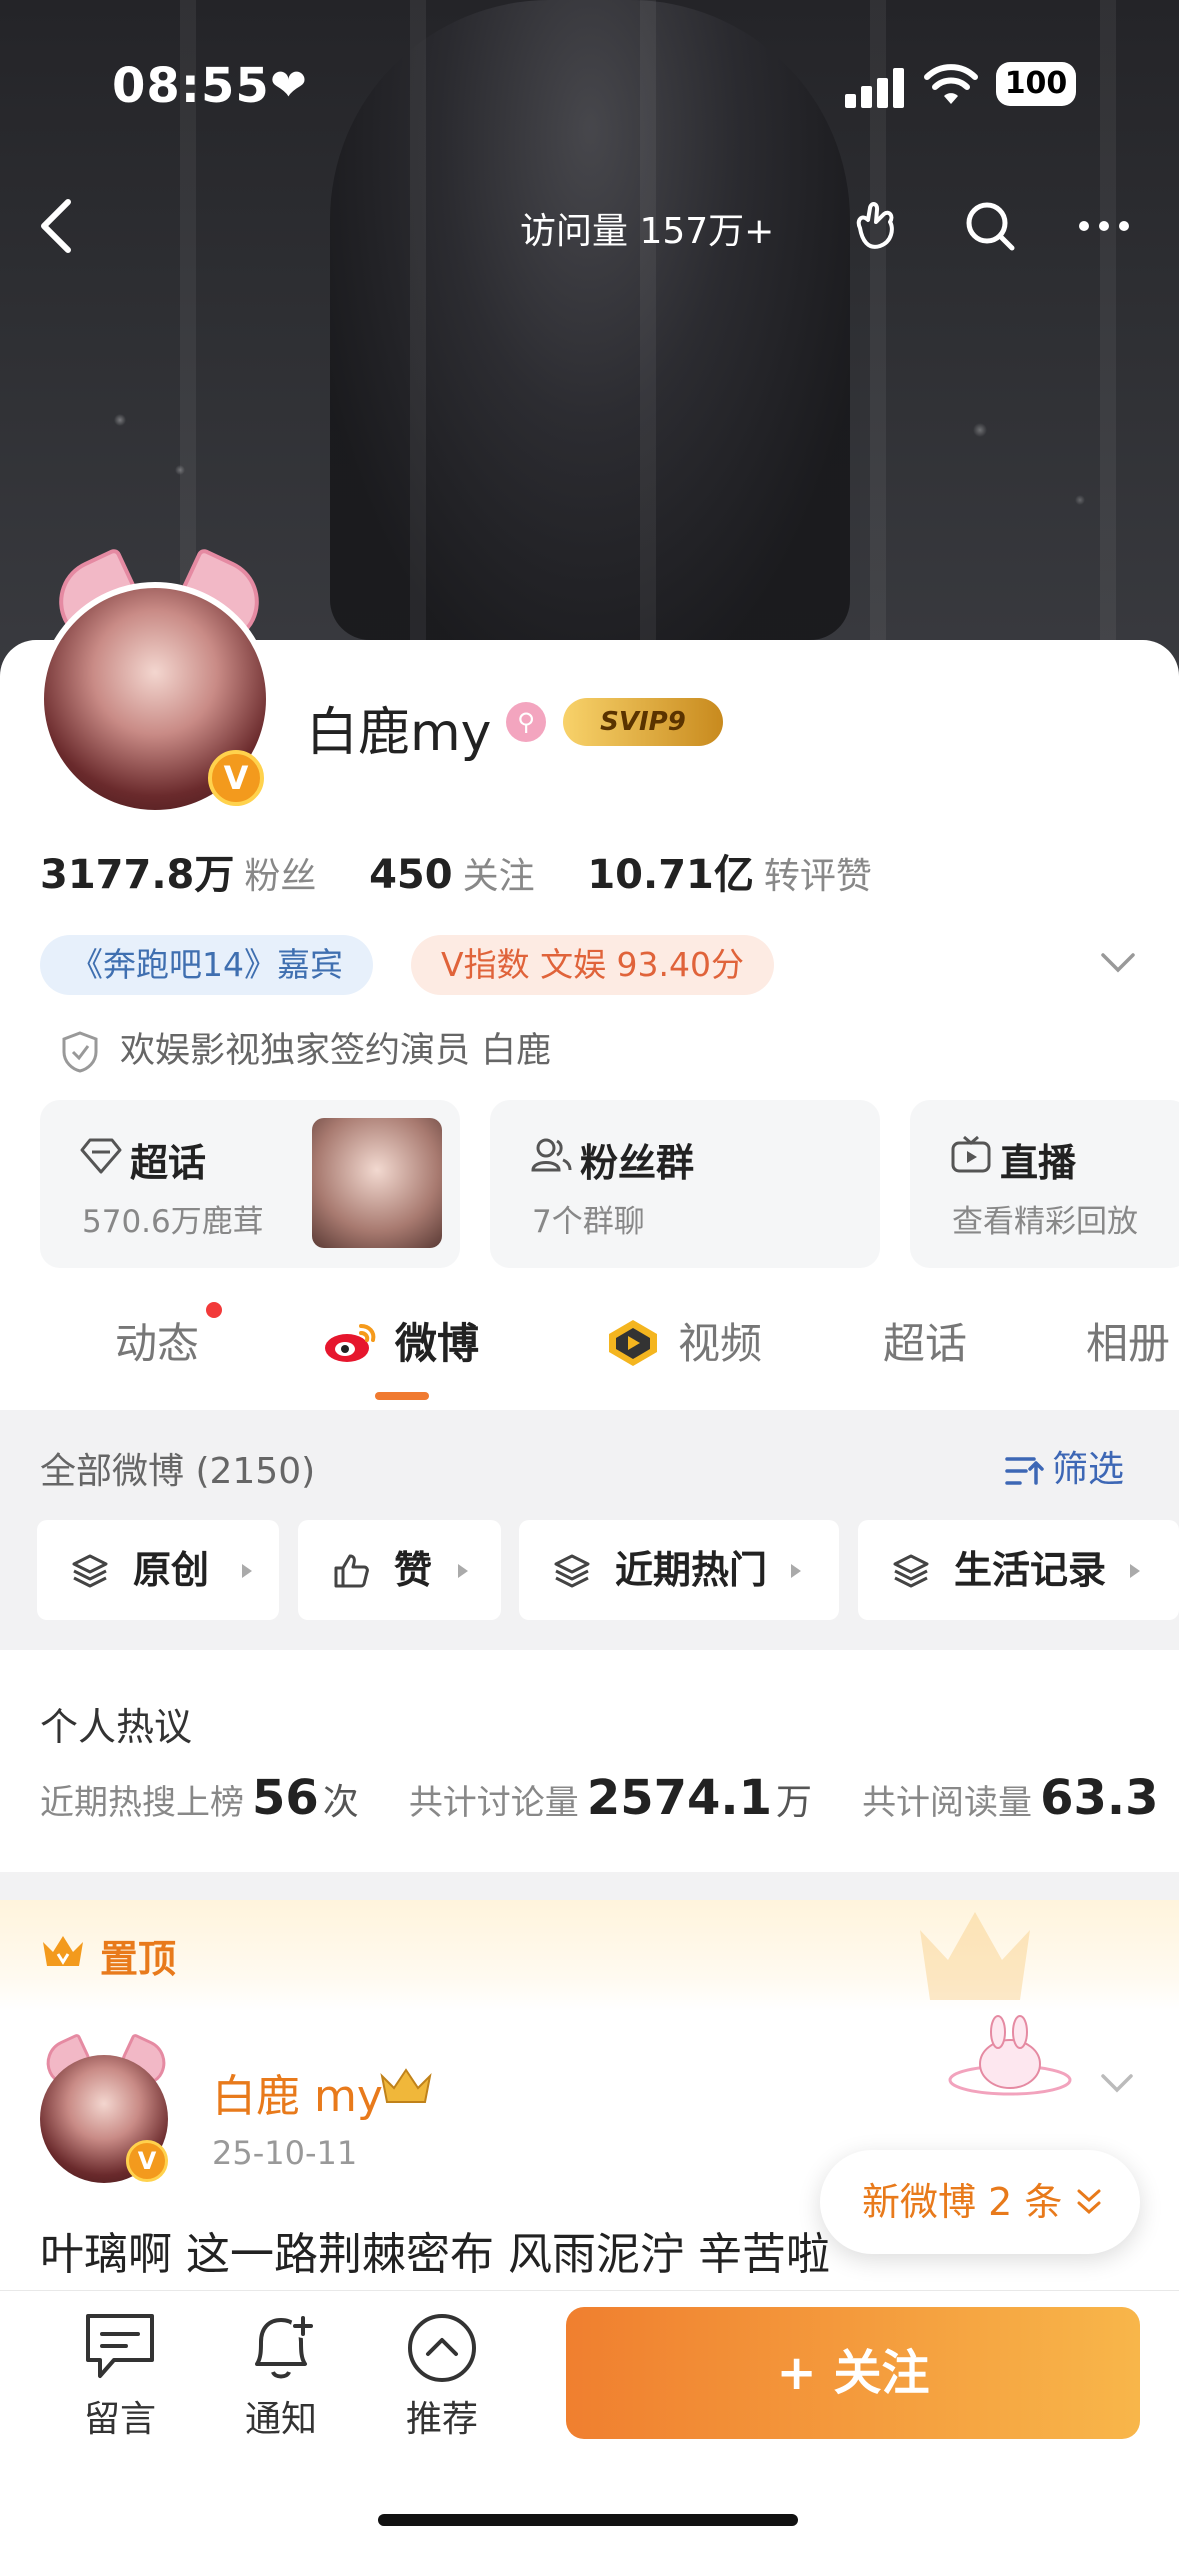 The width and height of the screenshot is (1179, 2556). I want to click on status-bar: 08:55 ❤ 100, so click(589, 85).